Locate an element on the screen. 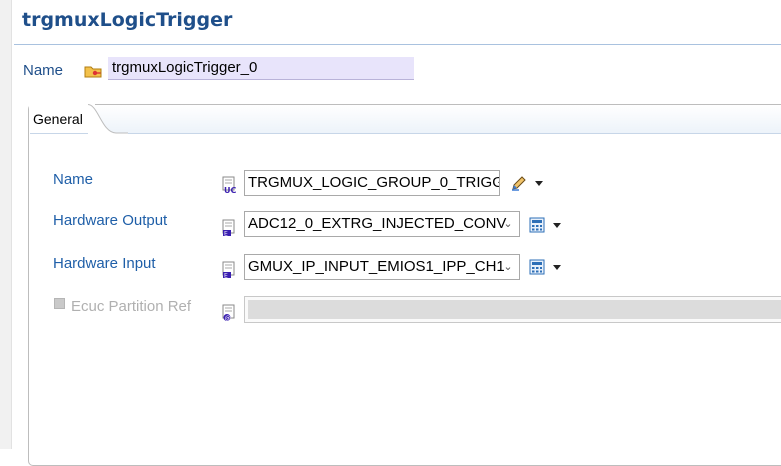  ecuc-partition-ref-value is located at coordinates (514, 309).